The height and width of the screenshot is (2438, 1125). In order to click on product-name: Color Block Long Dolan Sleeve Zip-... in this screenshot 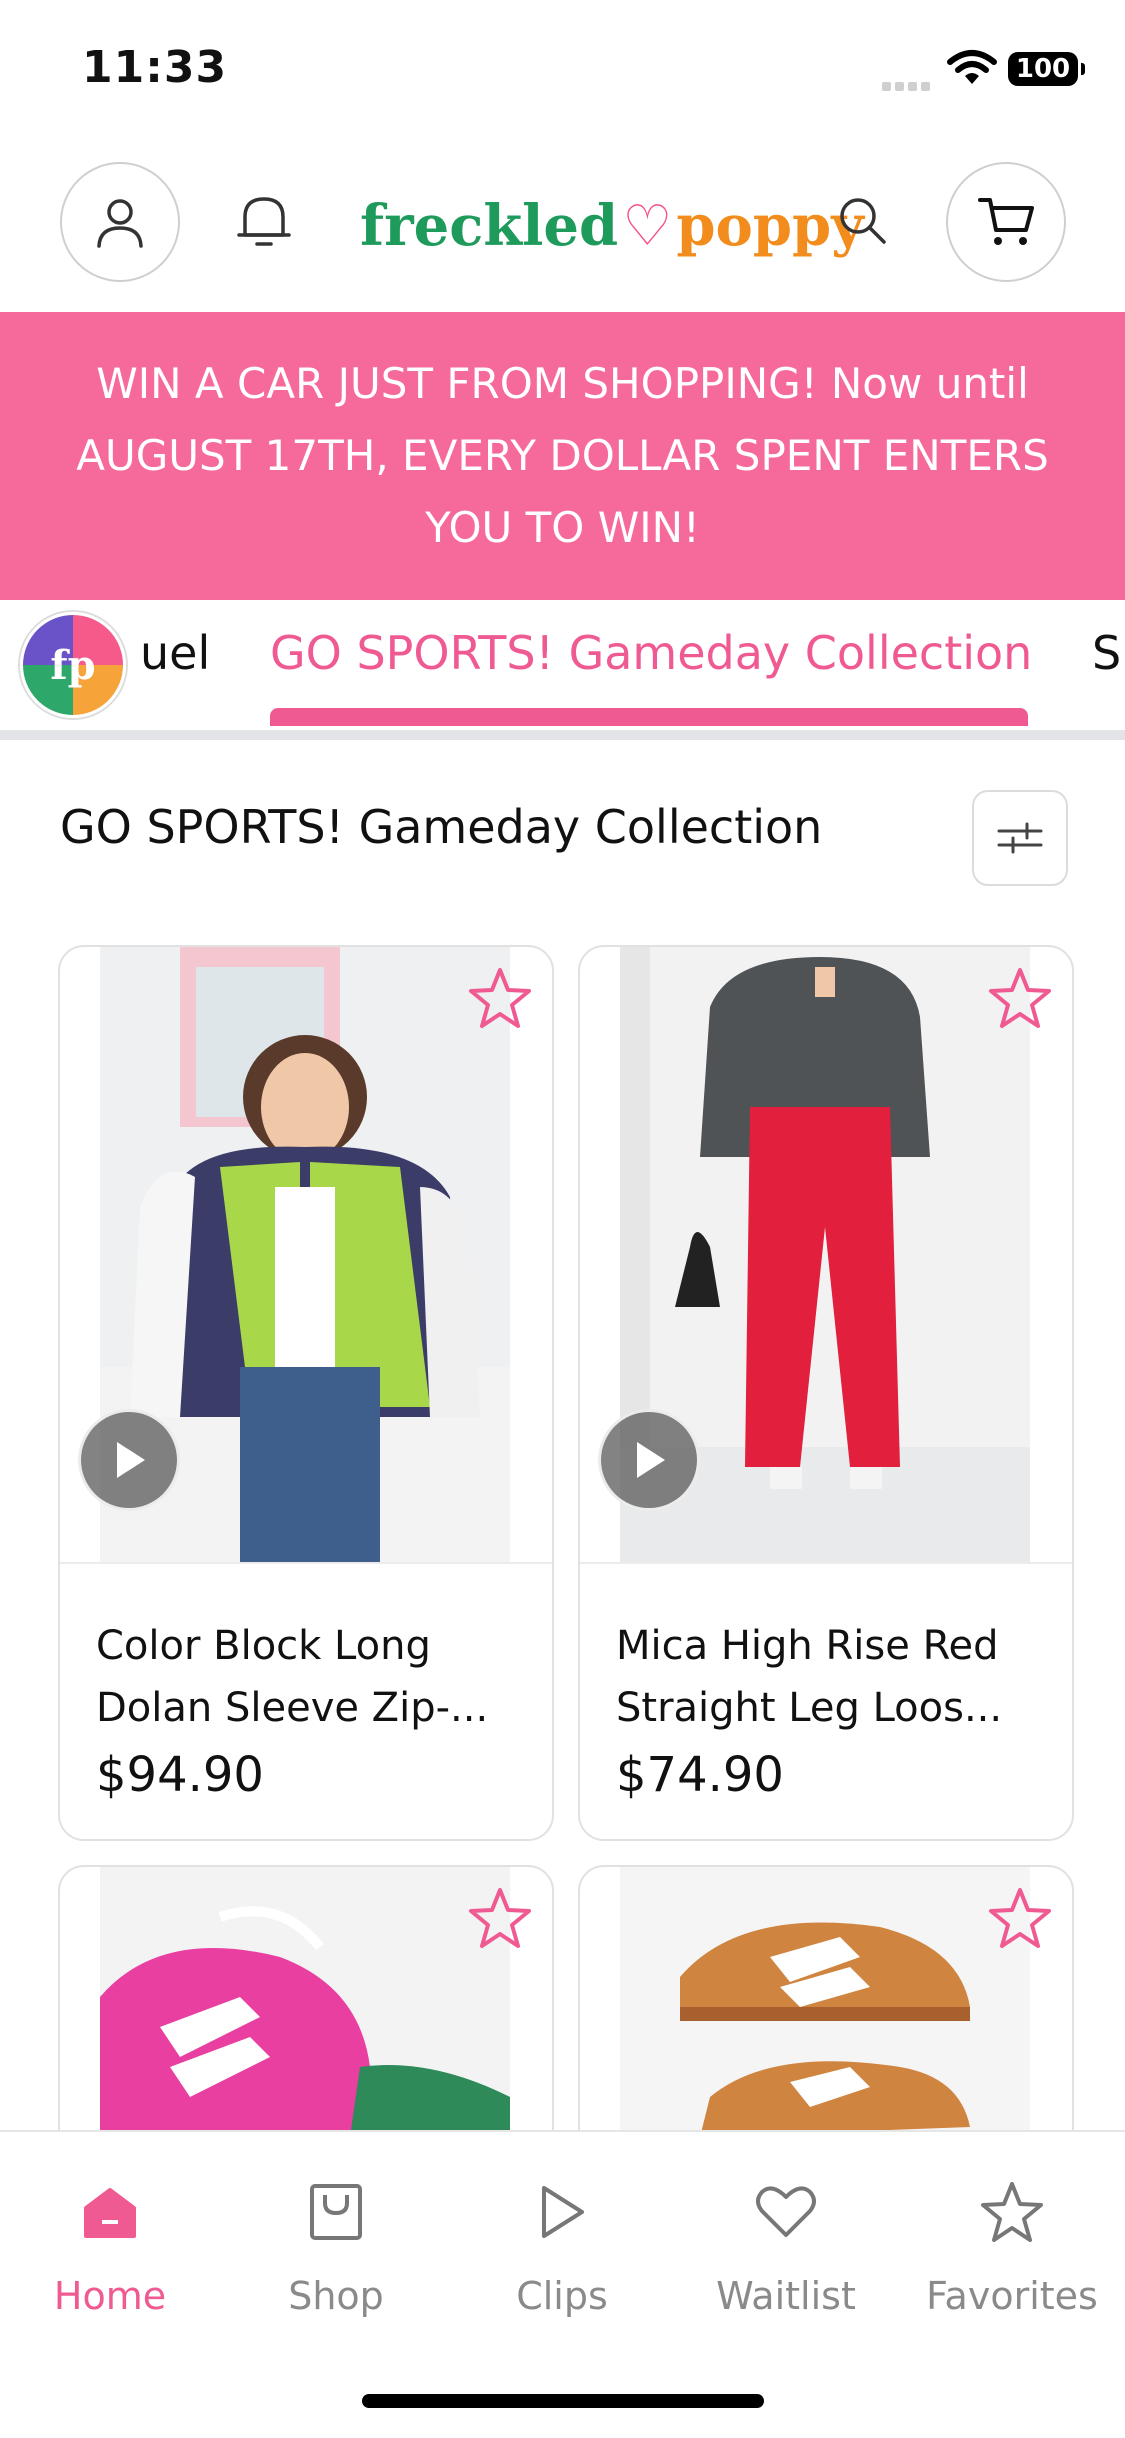, I will do `click(292, 1677)`.